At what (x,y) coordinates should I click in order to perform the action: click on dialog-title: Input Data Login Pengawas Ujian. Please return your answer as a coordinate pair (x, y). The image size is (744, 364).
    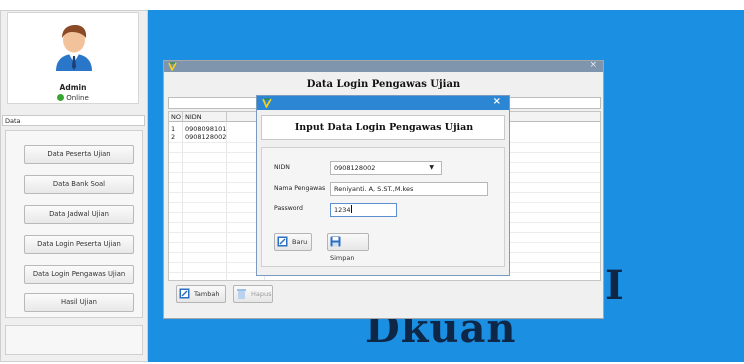
    Looking at the image, I should click on (384, 127).